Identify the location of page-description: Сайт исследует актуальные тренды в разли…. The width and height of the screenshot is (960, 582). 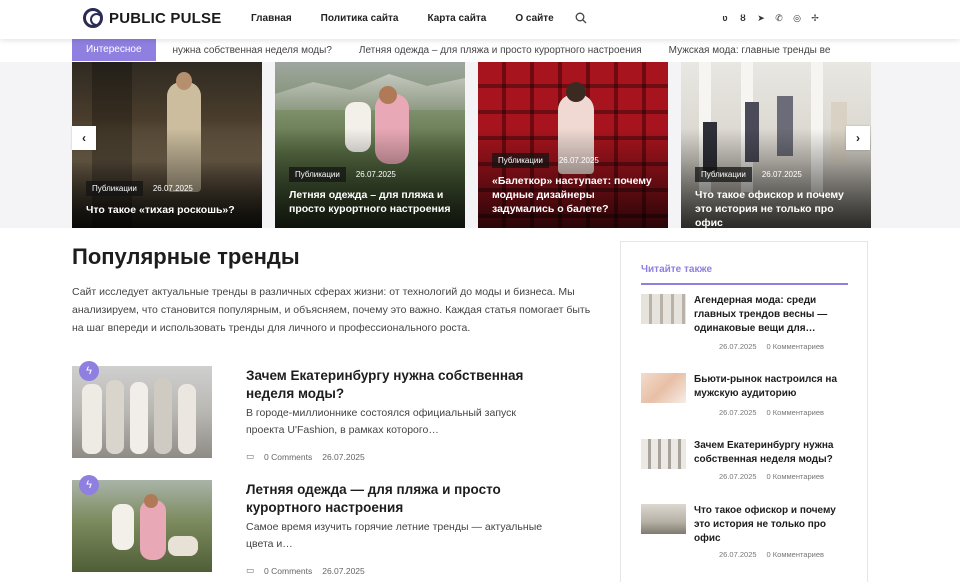
(331, 310).